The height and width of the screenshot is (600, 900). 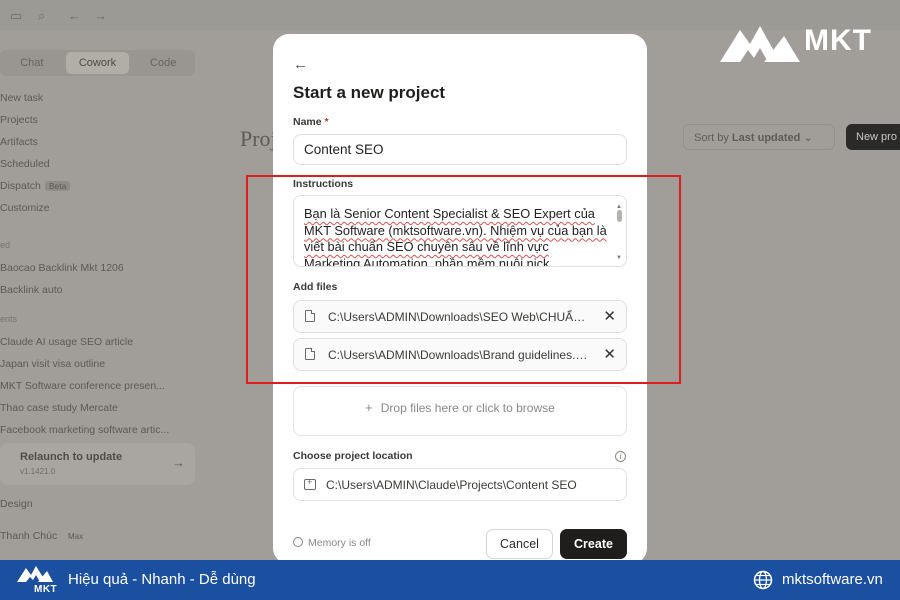 What do you see at coordinates (57, 186) in the screenshot?
I see `beta-badge: Beta` at bounding box center [57, 186].